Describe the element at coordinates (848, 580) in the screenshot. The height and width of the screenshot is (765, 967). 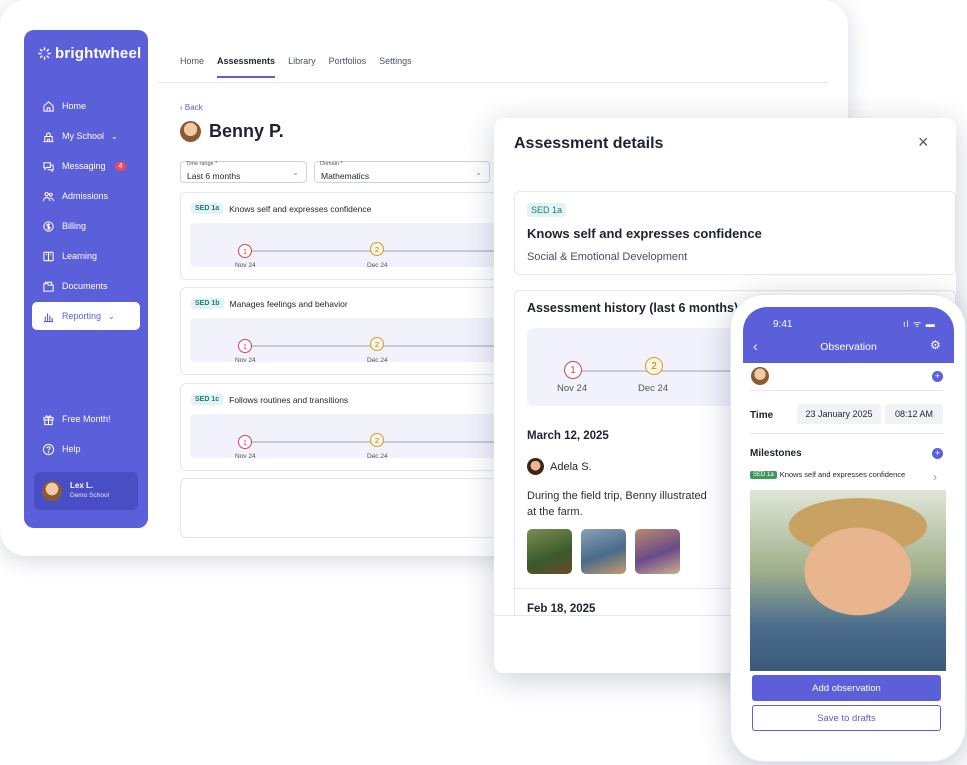
I see `observation-photo` at that location.